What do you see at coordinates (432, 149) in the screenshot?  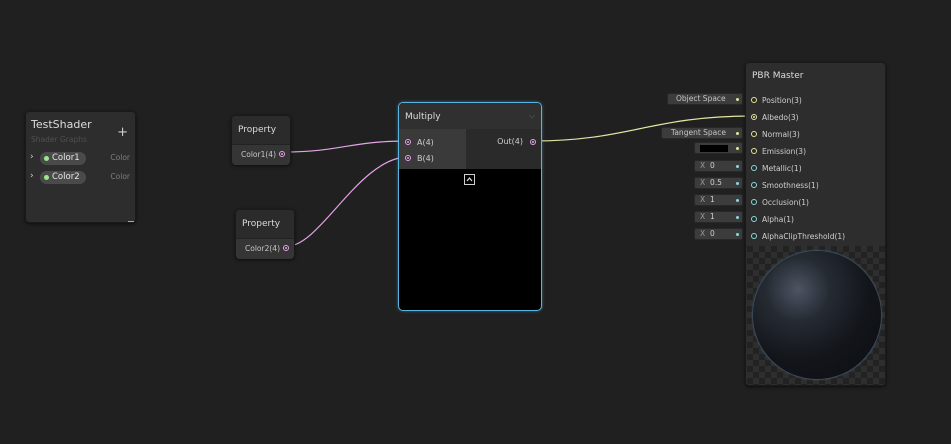 I see `input-ports: A(4) B(4)` at bounding box center [432, 149].